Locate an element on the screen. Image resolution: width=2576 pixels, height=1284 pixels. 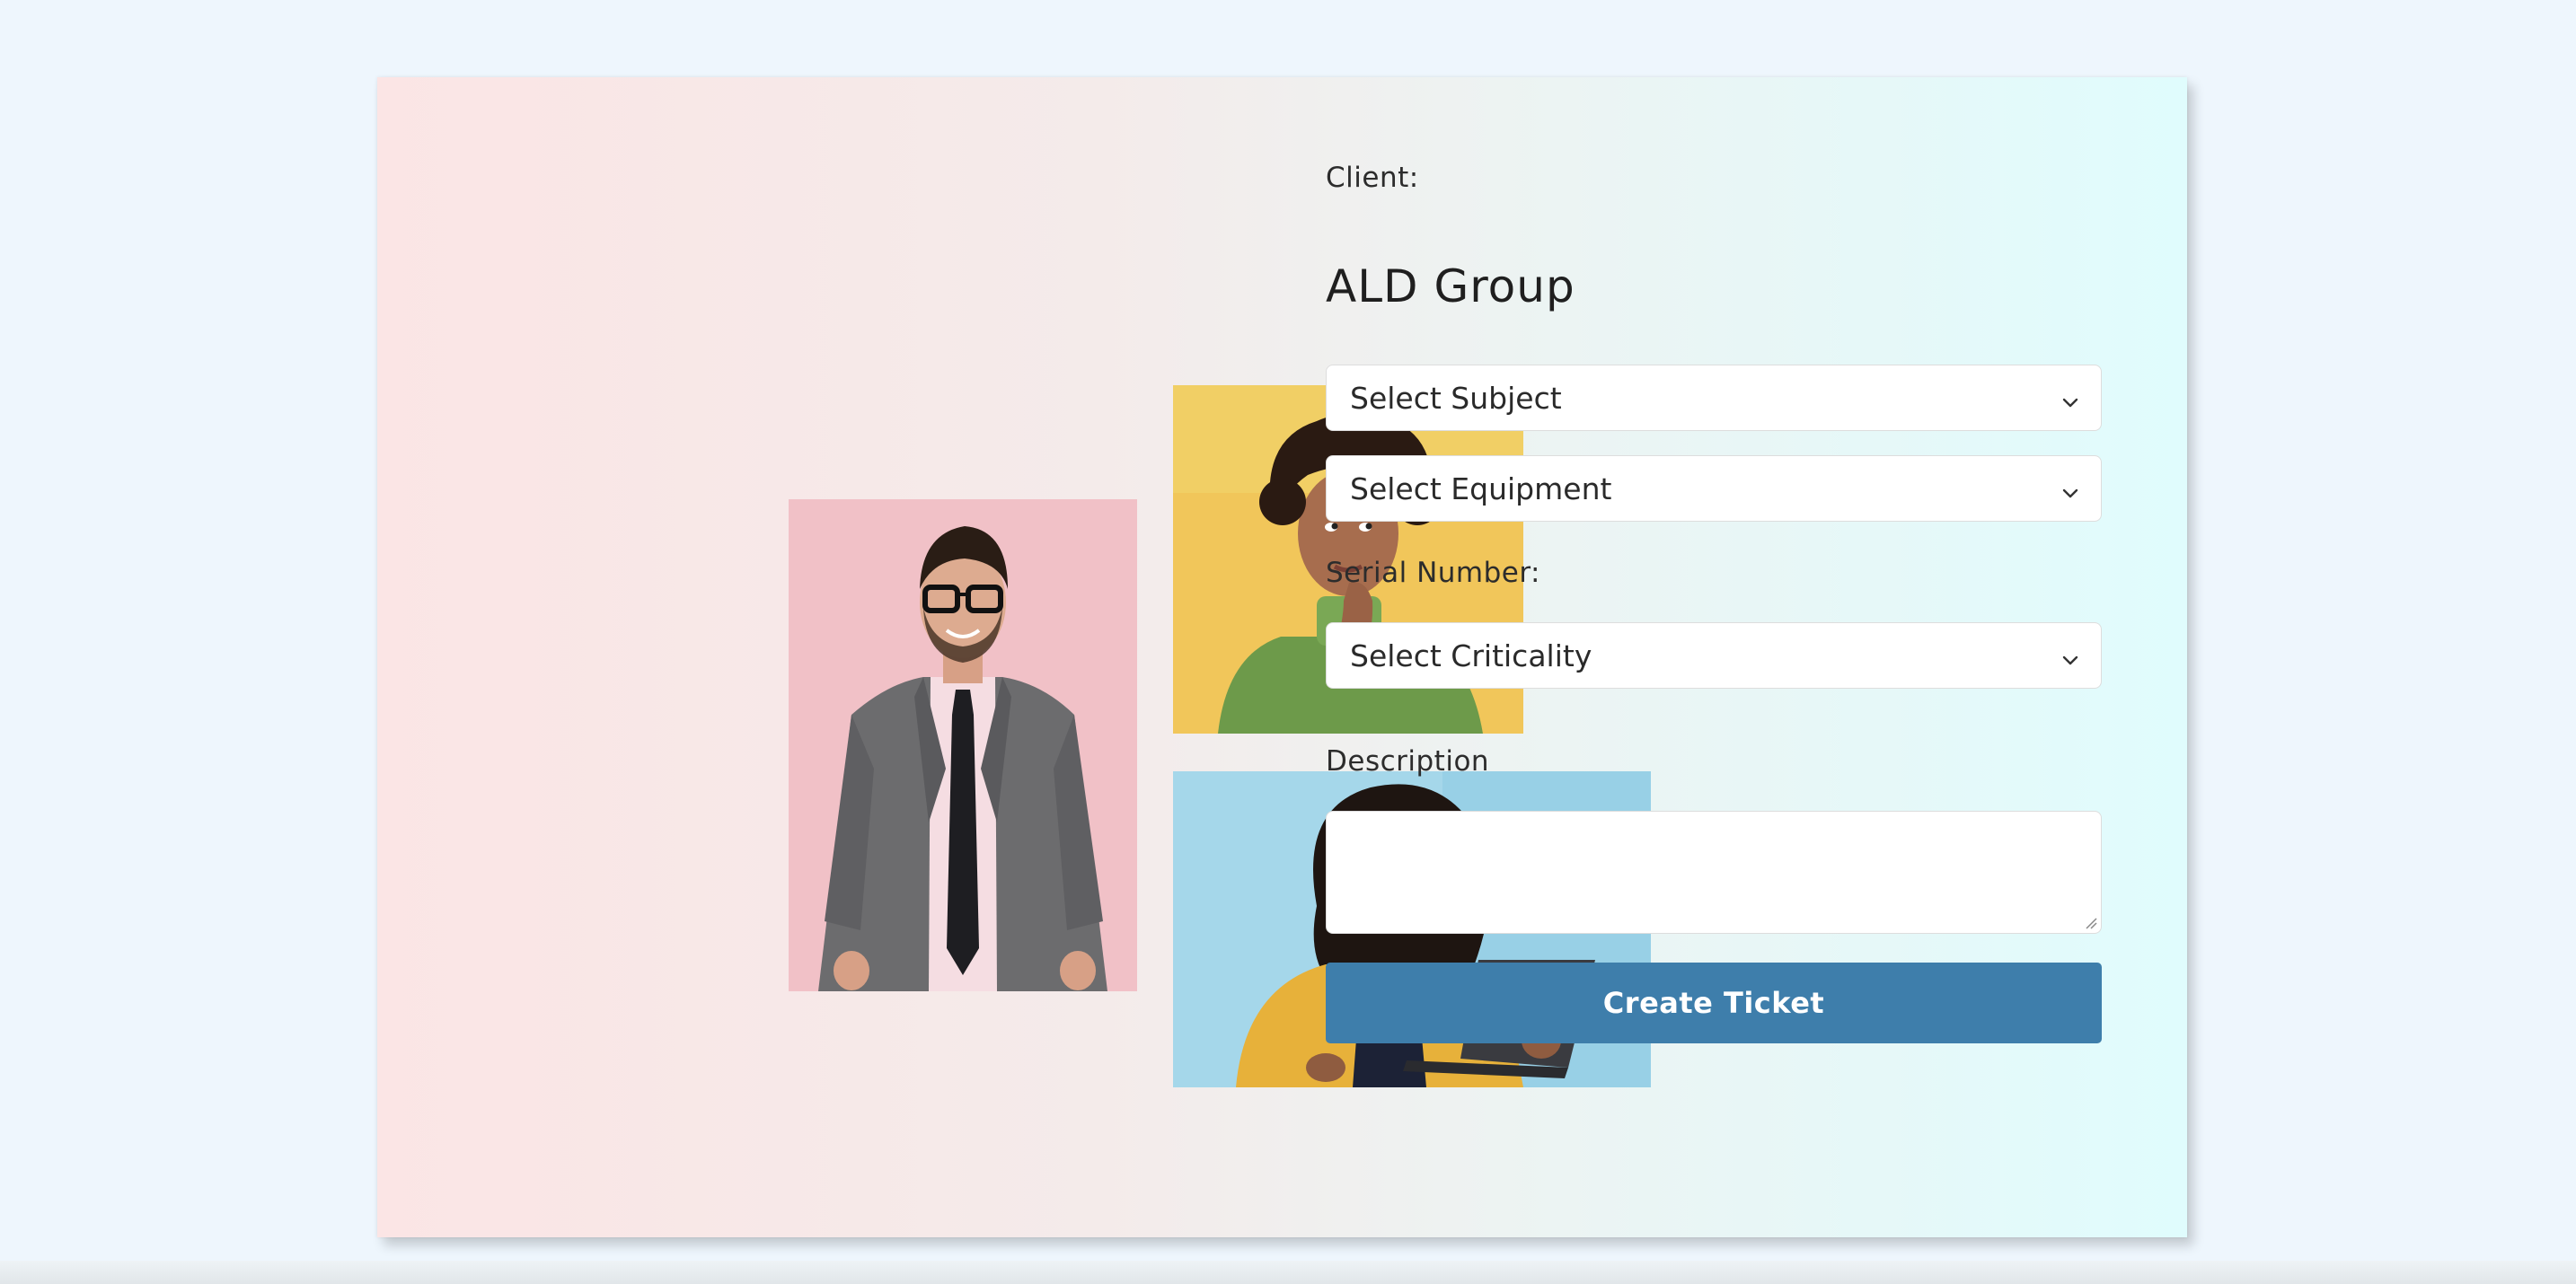
description-textarea is located at coordinates (1714, 872).